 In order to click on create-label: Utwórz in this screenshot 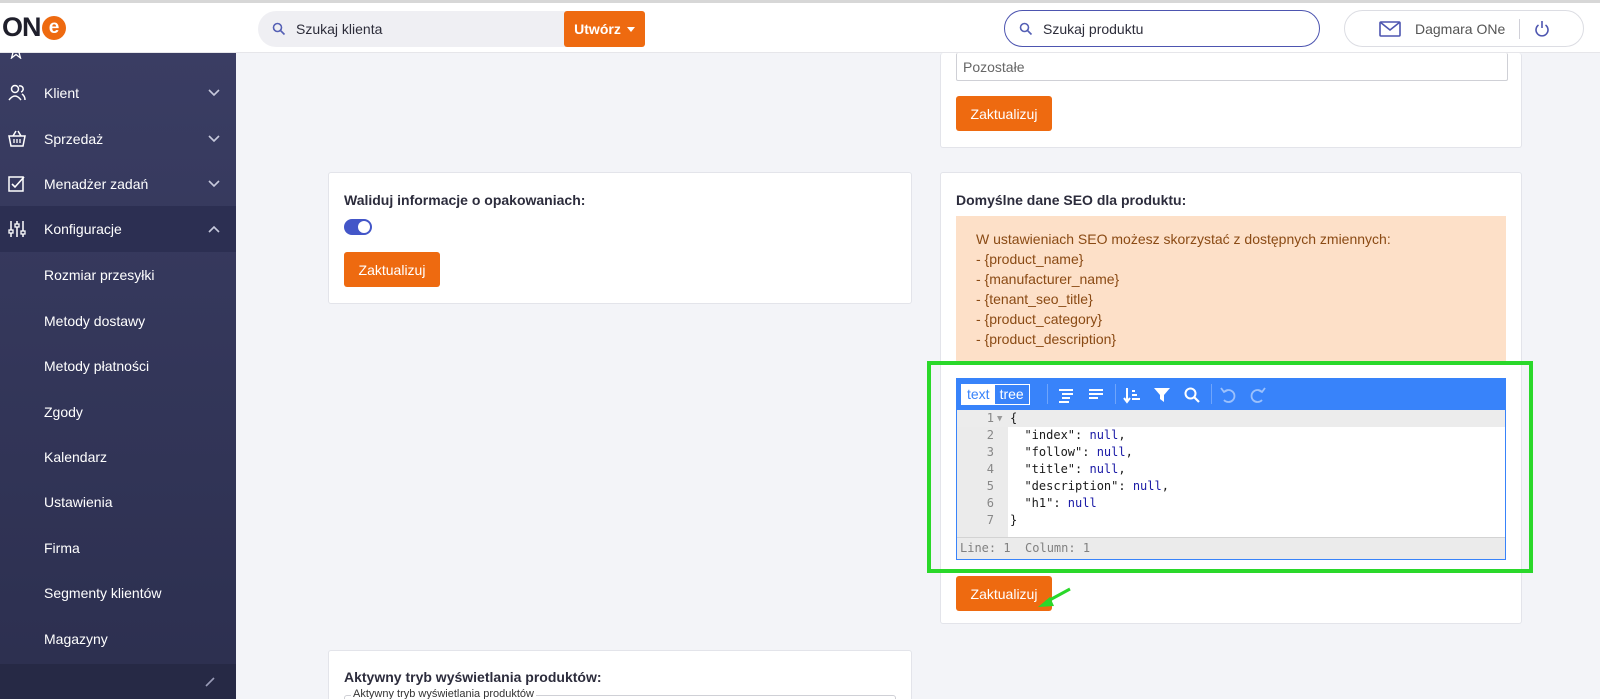, I will do `click(597, 29)`.